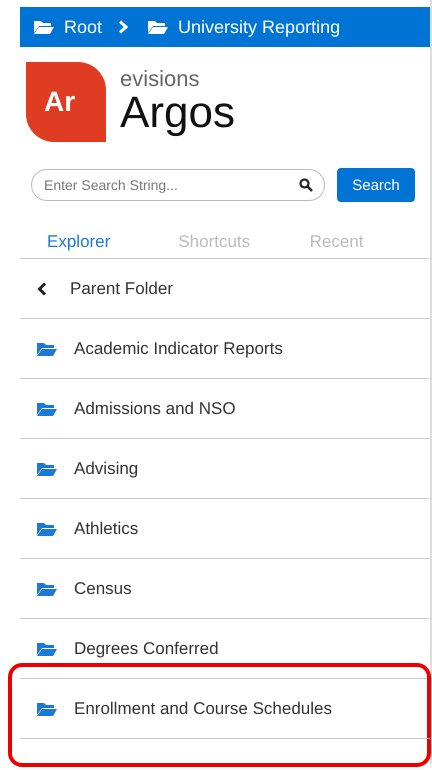 Image resolution: width=432 pixels, height=770 pixels. I want to click on tab: Explorer, so click(102, 244).